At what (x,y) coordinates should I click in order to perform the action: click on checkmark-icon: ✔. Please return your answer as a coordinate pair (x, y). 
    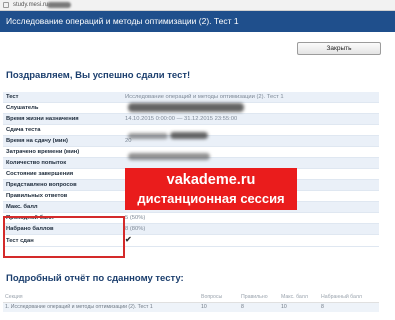
    Looking at the image, I should click on (128, 239).